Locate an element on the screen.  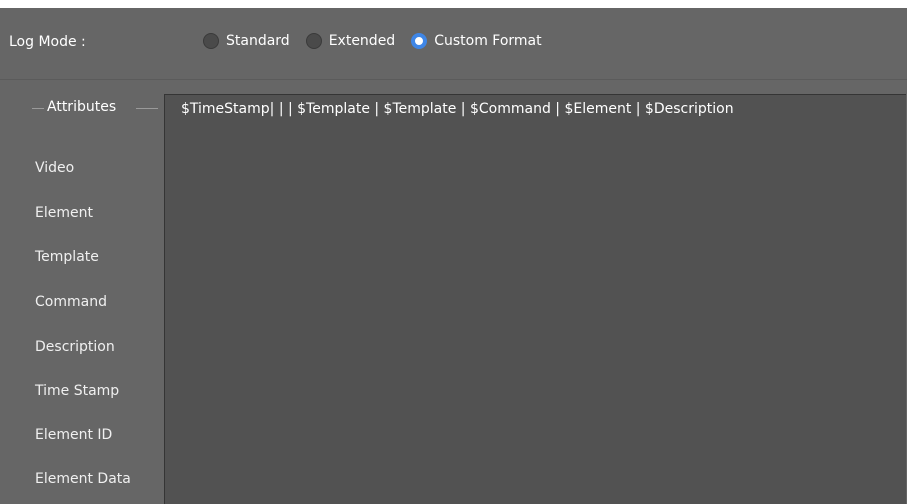
radio-extended: Extended is located at coordinates (350, 41).